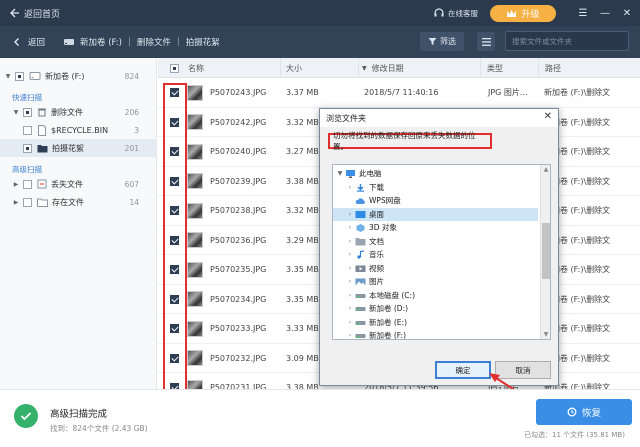  I want to click on folder-icon, so click(42, 148).